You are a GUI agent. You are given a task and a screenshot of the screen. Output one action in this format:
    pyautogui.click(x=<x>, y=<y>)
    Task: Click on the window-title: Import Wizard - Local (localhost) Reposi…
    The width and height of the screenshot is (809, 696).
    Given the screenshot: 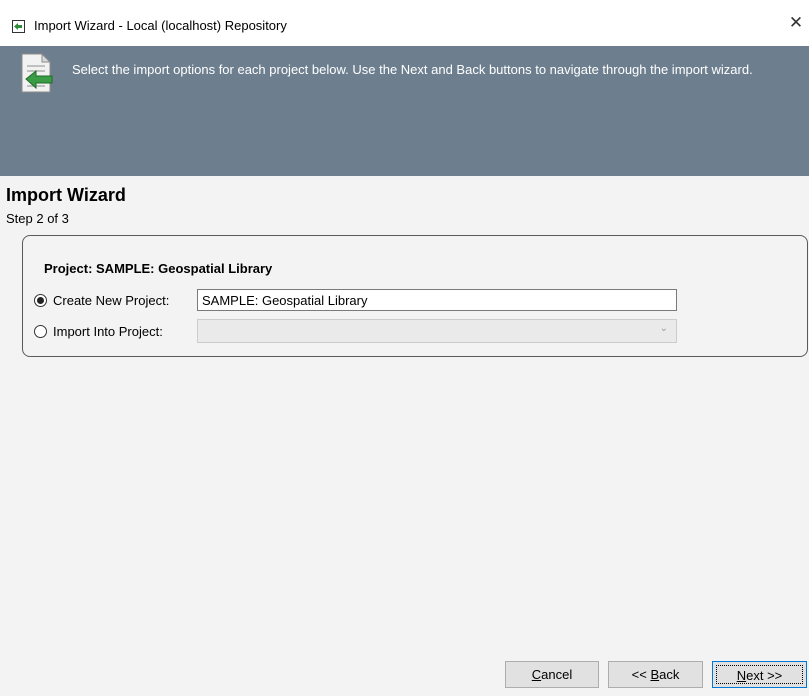 What is the action you would take?
    pyautogui.click(x=160, y=25)
    